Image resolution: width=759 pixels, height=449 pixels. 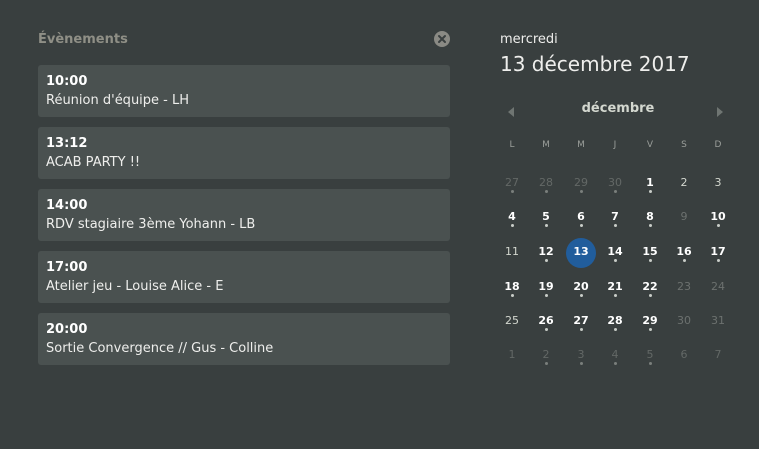 I want to click on day-cell: 18, so click(x=512, y=288).